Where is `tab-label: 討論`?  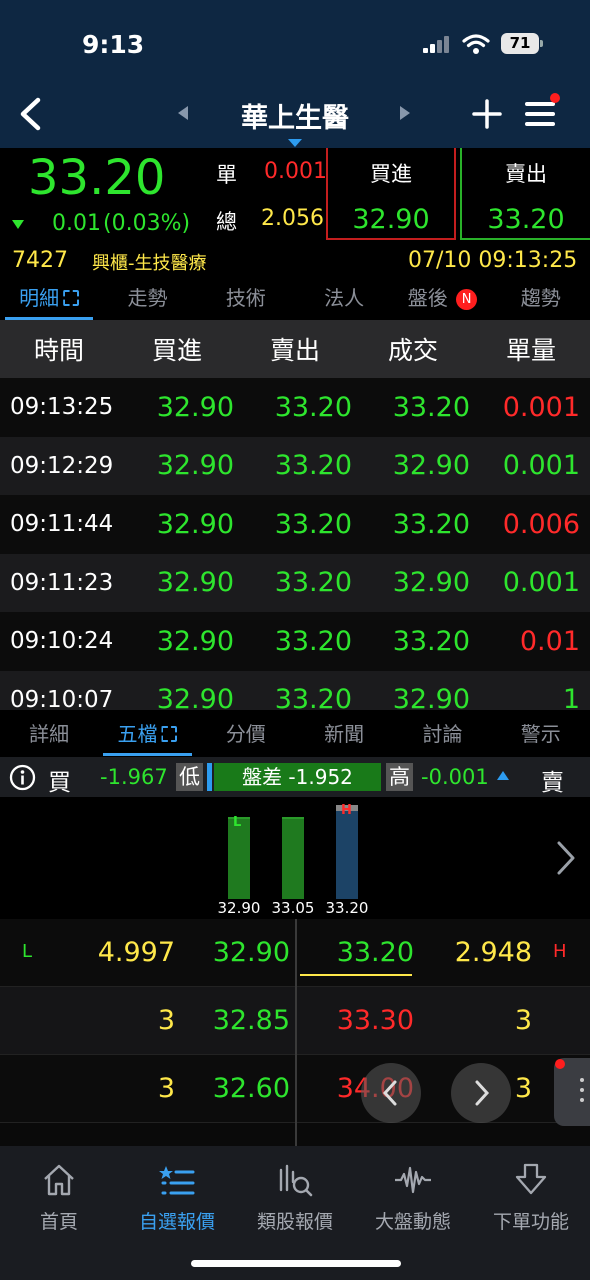 tab-label: 討論 is located at coordinates (442, 734).